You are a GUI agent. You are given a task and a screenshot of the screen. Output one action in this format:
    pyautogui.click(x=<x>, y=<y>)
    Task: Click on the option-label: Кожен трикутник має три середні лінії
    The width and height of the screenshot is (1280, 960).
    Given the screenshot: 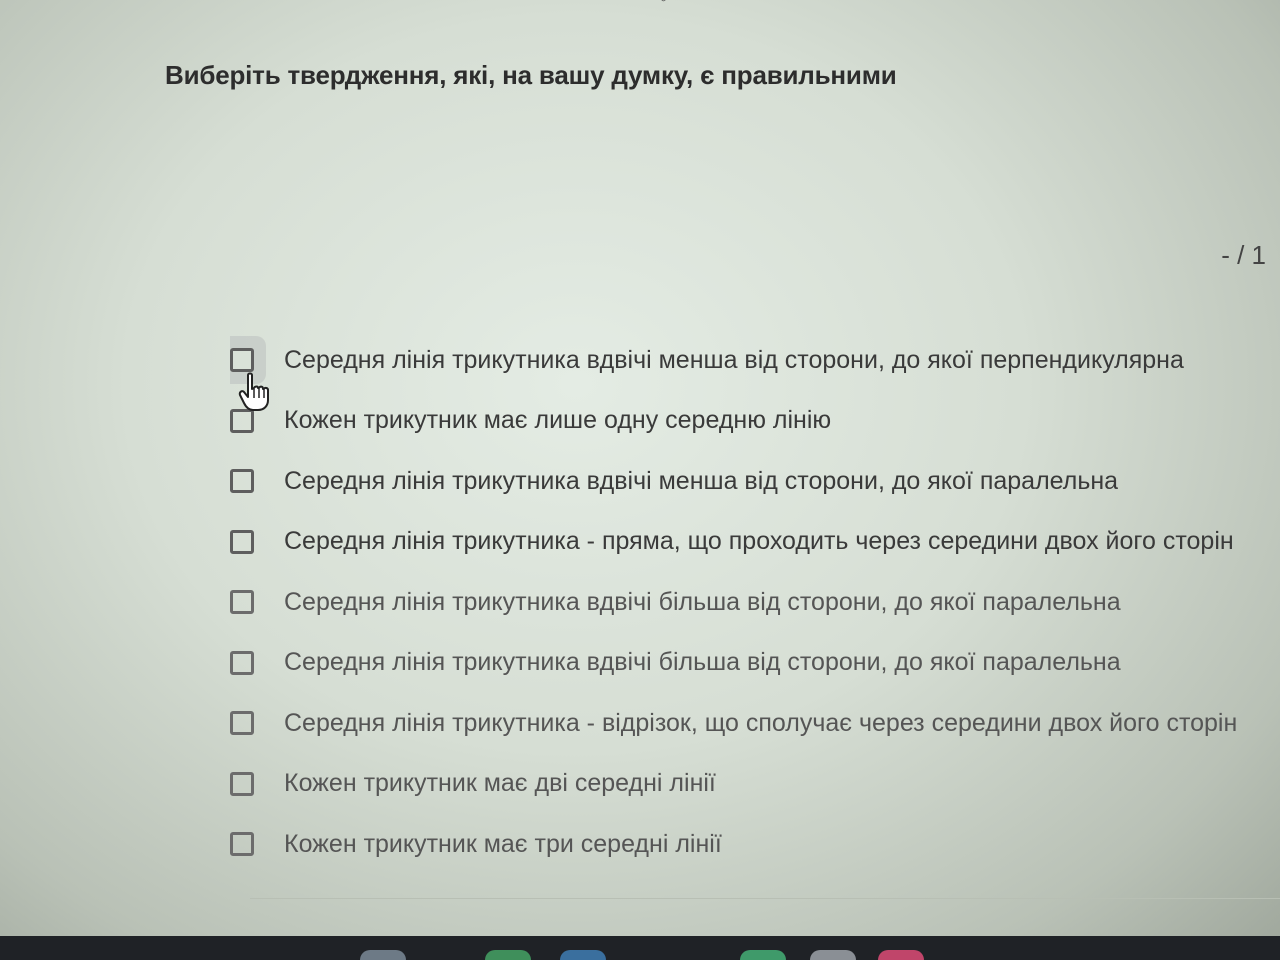 What is the action you would take?
    pyautogui.click(x=503, y=843)
    